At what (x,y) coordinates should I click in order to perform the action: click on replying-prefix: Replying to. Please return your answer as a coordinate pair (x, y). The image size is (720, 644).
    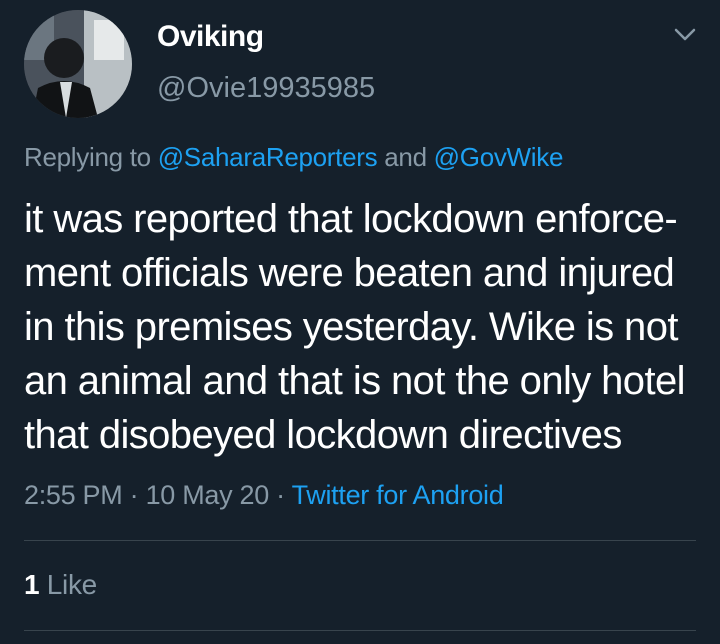
    Looking at the image, I should click on (87, 157).